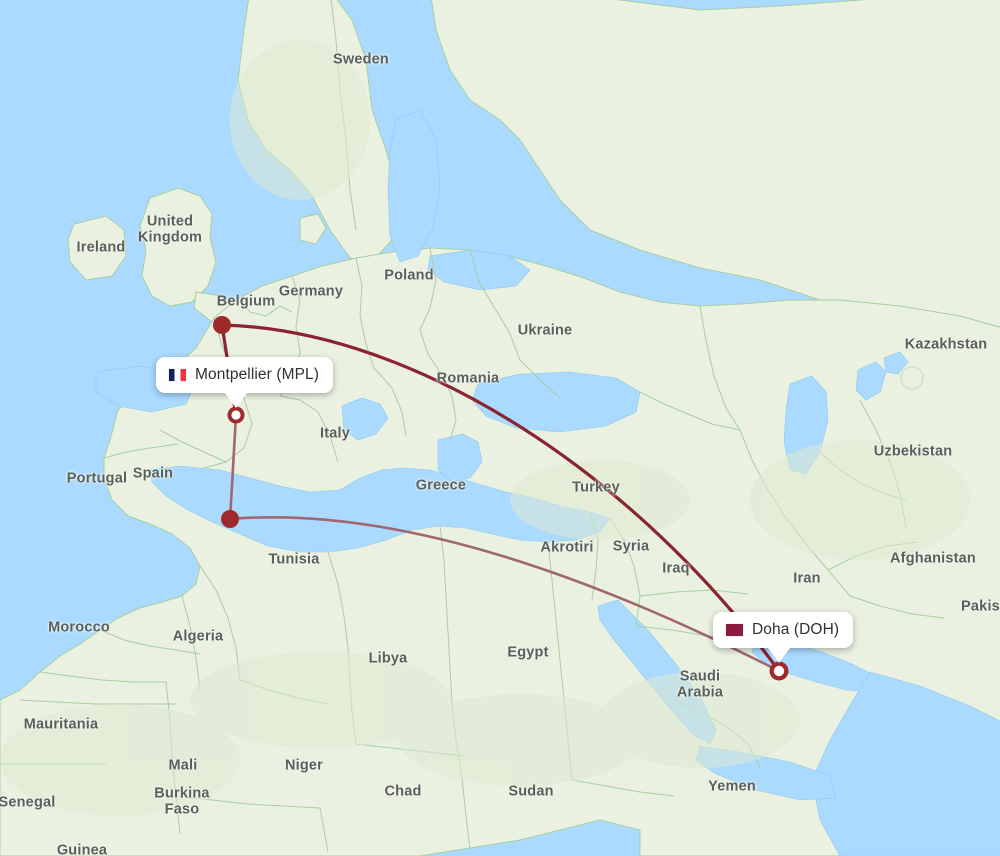 This screenshot has height=856, width=1000. Describe the element at coordinates (222, 325) in the screenshot. I see `route-node-paris` at that location.